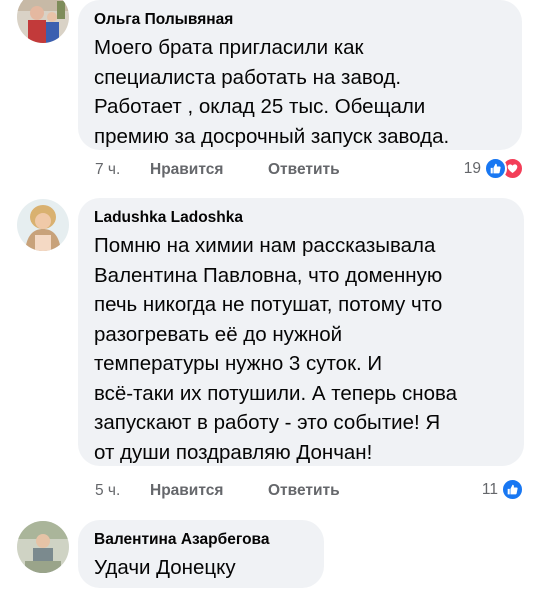  What do you see at coordinates (107, 491) in the screenshot?
I see `comment-timestamp: 5 ч.` at bounding box center [107, 491].